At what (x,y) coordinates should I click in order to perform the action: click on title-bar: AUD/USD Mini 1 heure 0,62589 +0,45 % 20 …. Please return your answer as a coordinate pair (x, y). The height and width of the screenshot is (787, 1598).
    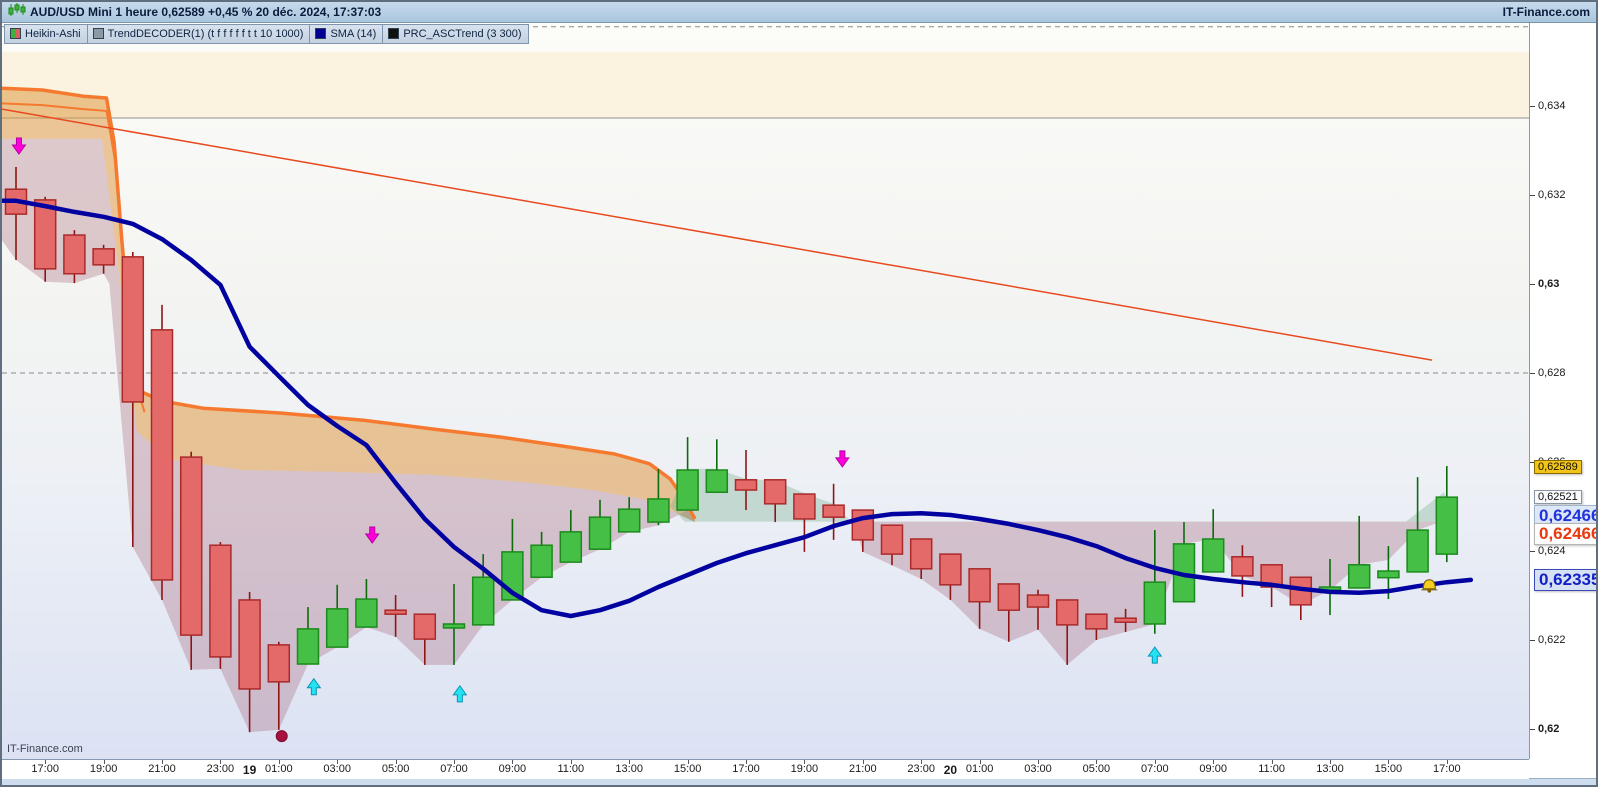
    Looking at the image, I should click on (799, 12).